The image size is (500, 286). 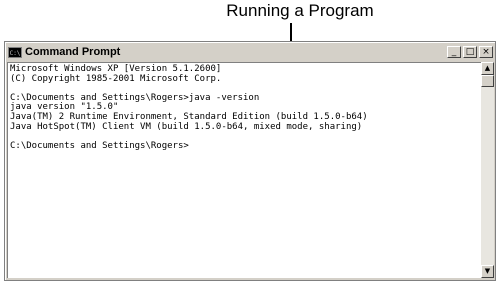 What do you see at coordinates (487, 170) in the screenshot?
I see `vertical-scrollbar: ▲ ▼` at bounding box center [487, 170].